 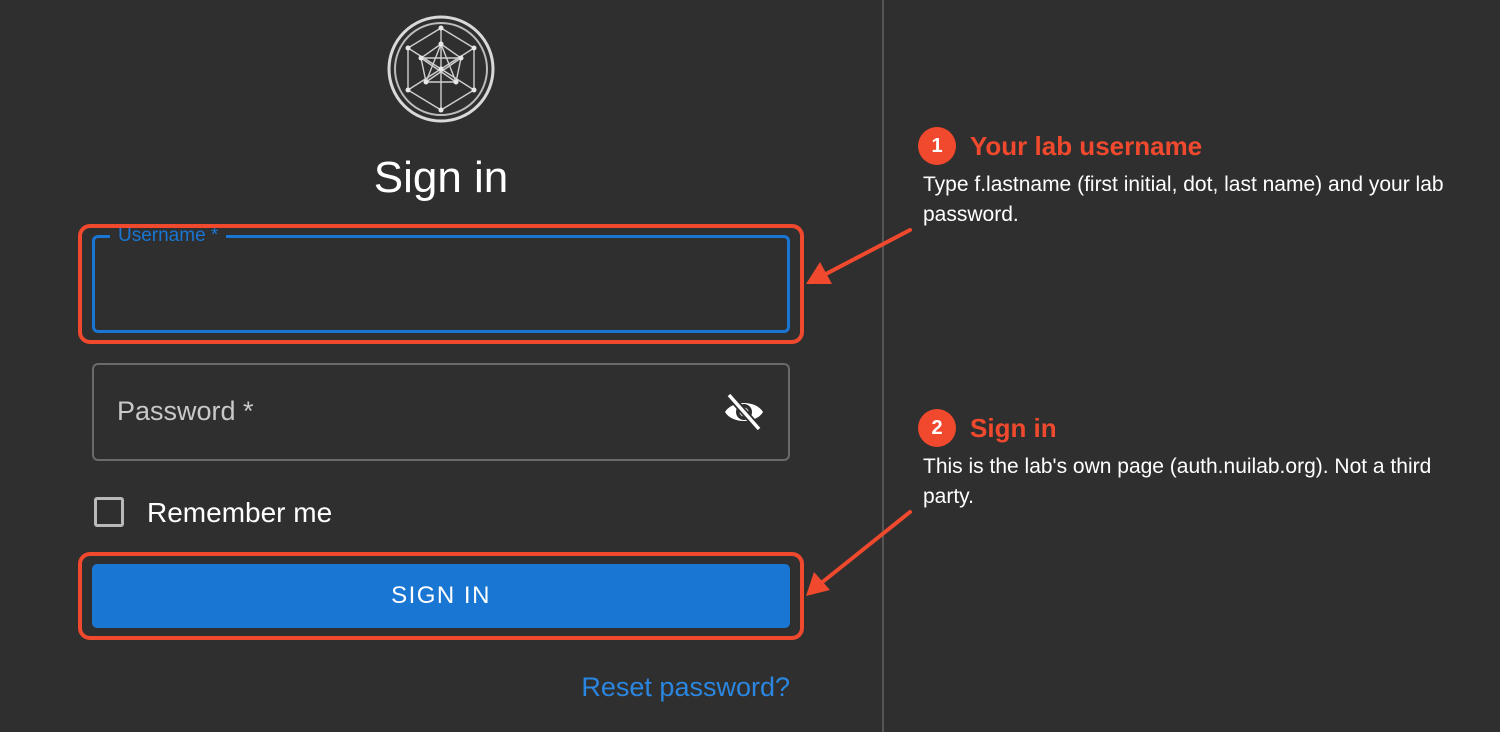 What do you see at coordinates (441, 284) in the screenshot?
I see `username-highlight-box` at bounding box center [441, 284].